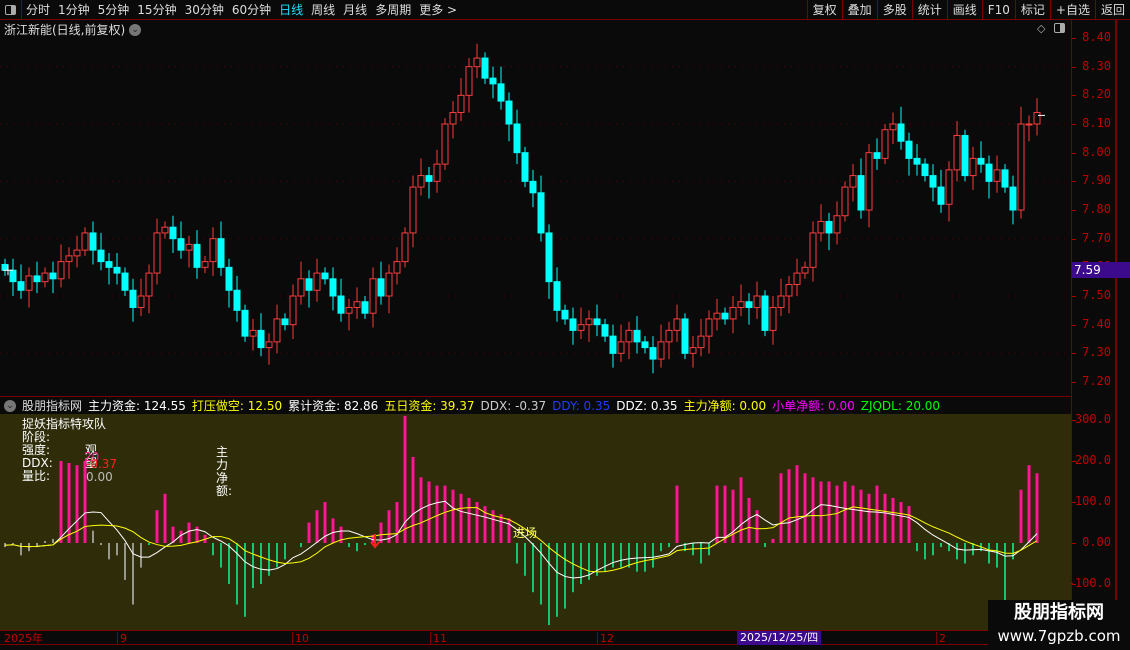 This screenshot has width=1130, height=650. I want to click on period-tab: 30分钟, so click(204, 9).